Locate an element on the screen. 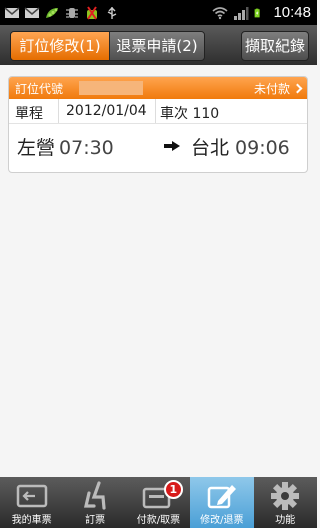  nav-my-tickets: 我的車票 is located at coordinates (31, 502).